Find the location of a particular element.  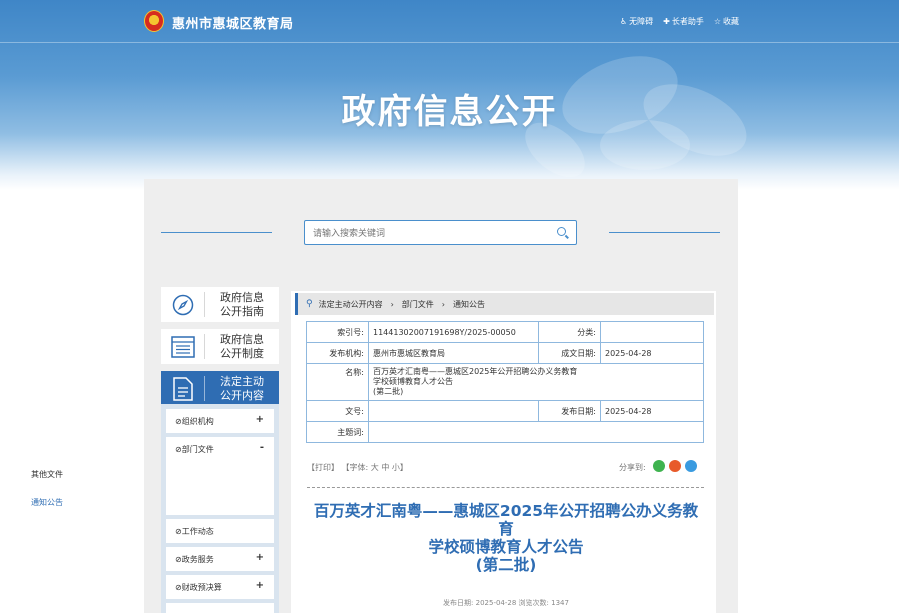

elderly-assist-icon: ✚ is located at coordinates (666, 21).